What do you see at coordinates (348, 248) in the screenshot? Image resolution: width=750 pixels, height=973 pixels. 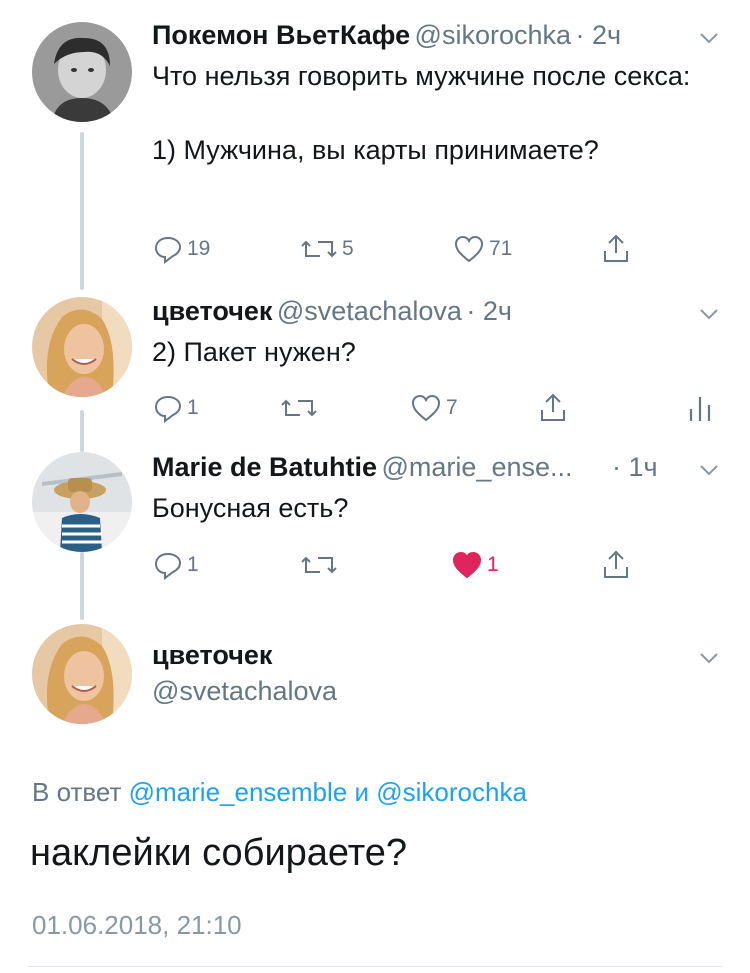 I see `retweet-count: 5` at bounding box center [348, 248].